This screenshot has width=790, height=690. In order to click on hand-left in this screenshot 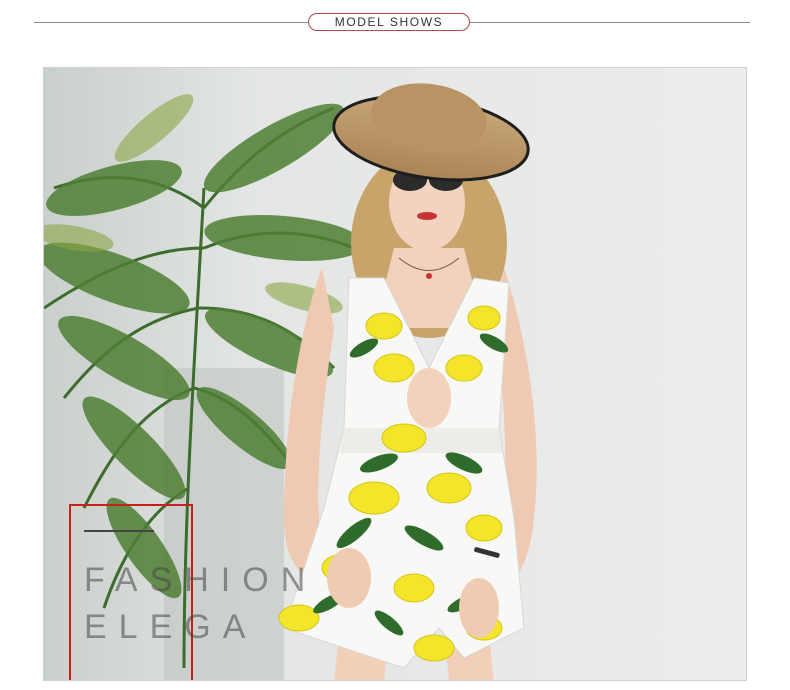, I will do `click(349, 578)`.